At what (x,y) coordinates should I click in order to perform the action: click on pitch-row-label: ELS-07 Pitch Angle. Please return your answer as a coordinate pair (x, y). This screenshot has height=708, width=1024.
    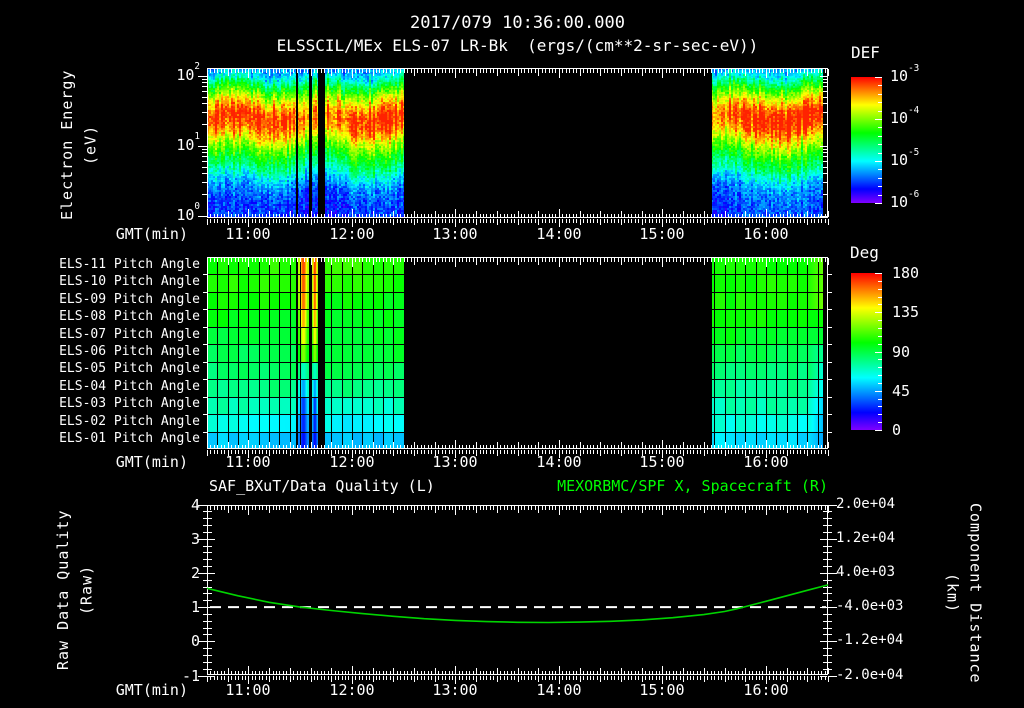
    Looking at the image, I should click on (129, 334).